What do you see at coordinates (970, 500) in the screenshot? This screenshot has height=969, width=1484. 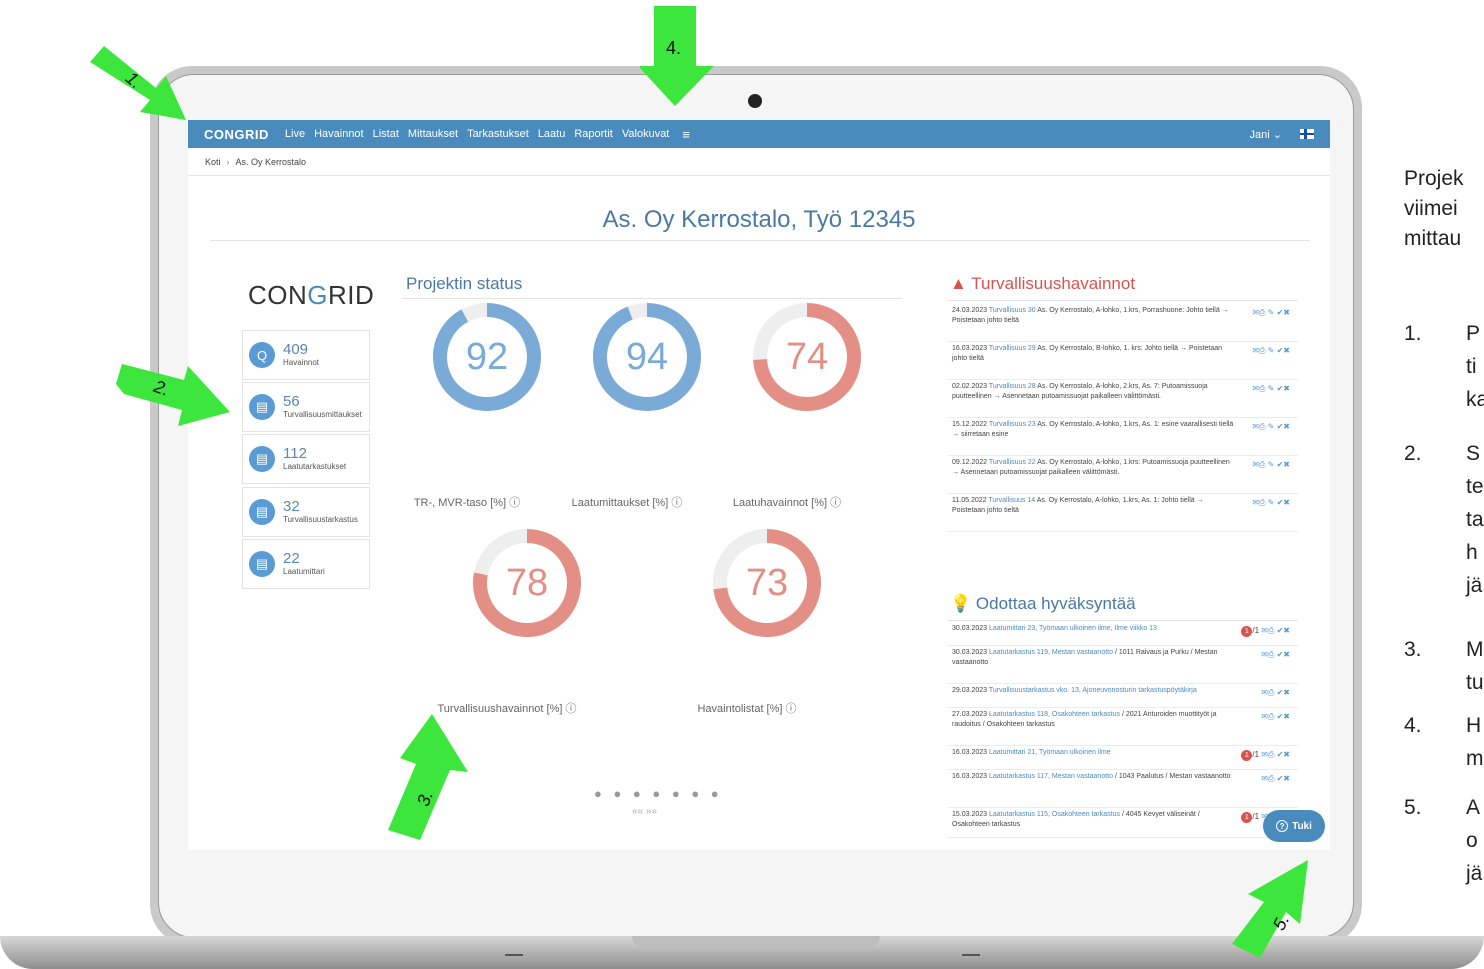 I see `item-date: 11.05.2022` at bounding box center [970, 500].